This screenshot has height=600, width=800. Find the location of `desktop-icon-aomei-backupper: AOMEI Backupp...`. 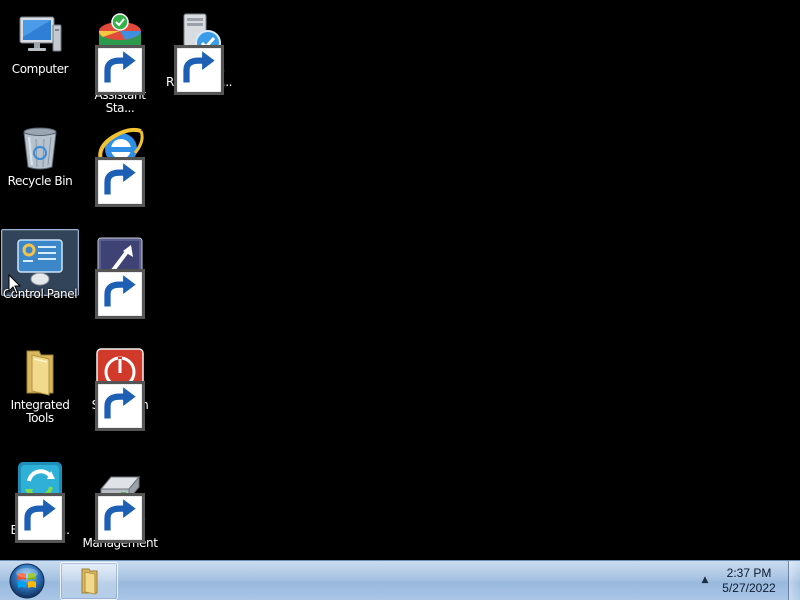

desktop-icon-aomei-backupper: AOMEI Backupp... is located at coordinates (40, 502).